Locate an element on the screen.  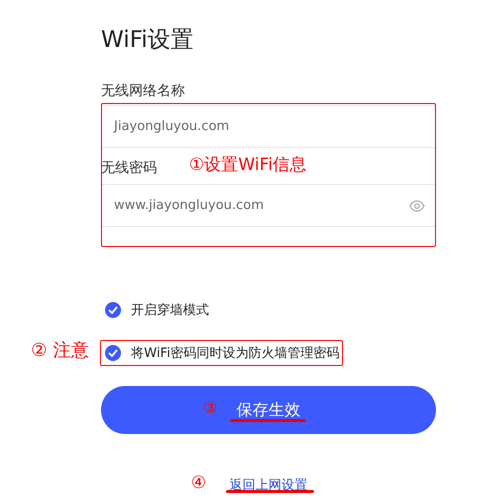
page-title: WiFi设置 is located at coordinates (148, 40).